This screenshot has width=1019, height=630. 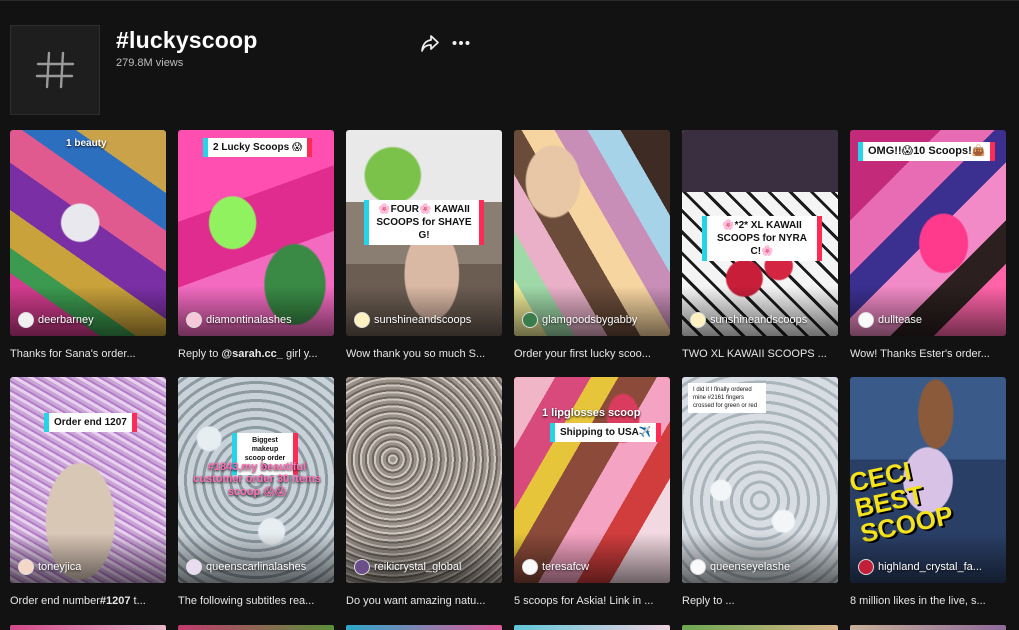 What do you see at coordinates (762, 238) in the screenshot?
I see `video-overlay-text: 🌸*2* XL KAWAII SCOOPS for NYRA C!🌸` at bounding box center [762, 238].